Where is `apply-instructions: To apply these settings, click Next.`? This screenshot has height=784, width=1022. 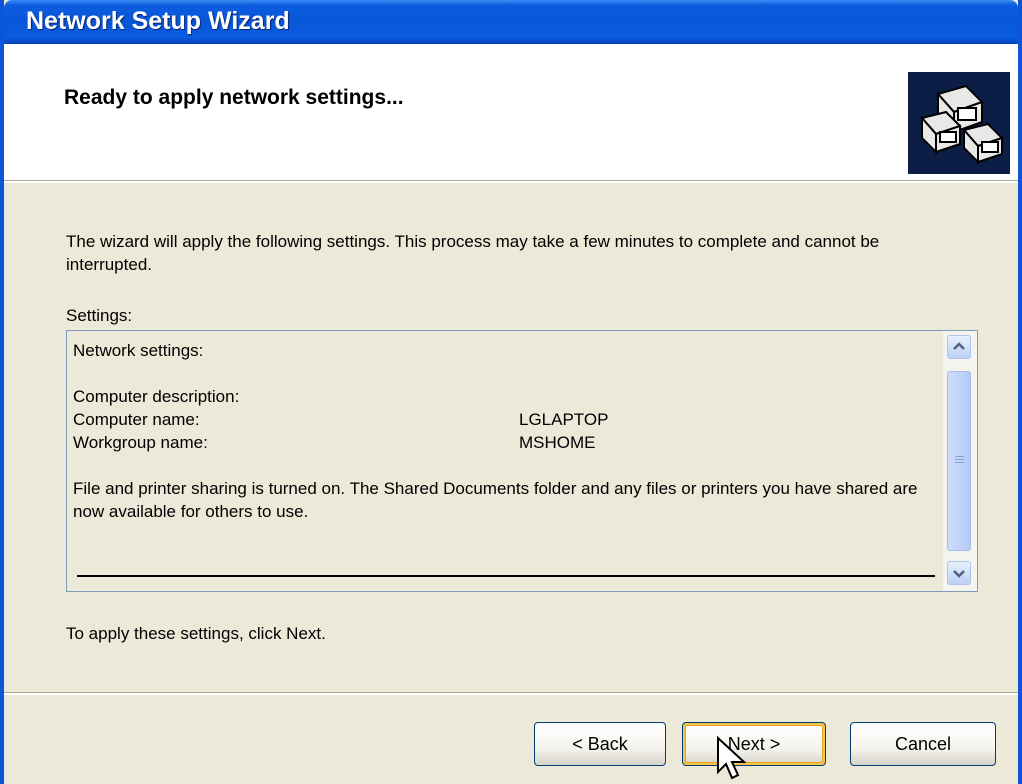
apply-instructions: To apply these settings, click Next. is located at coordinates (196, 633).